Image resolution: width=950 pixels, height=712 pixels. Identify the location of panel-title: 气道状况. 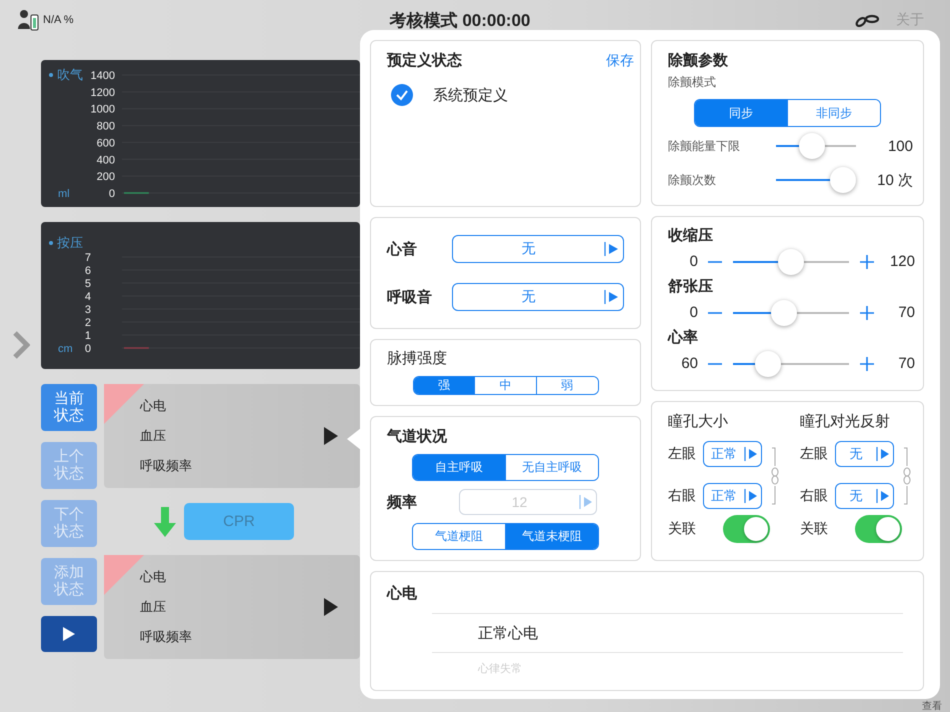
(417, 436).